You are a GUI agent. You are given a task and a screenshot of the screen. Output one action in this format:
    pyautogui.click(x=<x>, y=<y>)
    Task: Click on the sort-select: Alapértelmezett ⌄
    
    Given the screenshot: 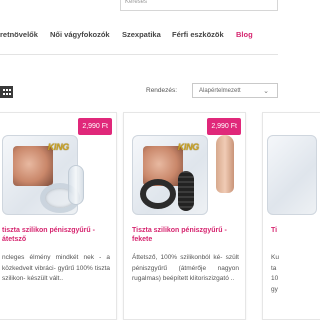 What is the action you would take?
    pyautogui.click(x=235, y=90)
    